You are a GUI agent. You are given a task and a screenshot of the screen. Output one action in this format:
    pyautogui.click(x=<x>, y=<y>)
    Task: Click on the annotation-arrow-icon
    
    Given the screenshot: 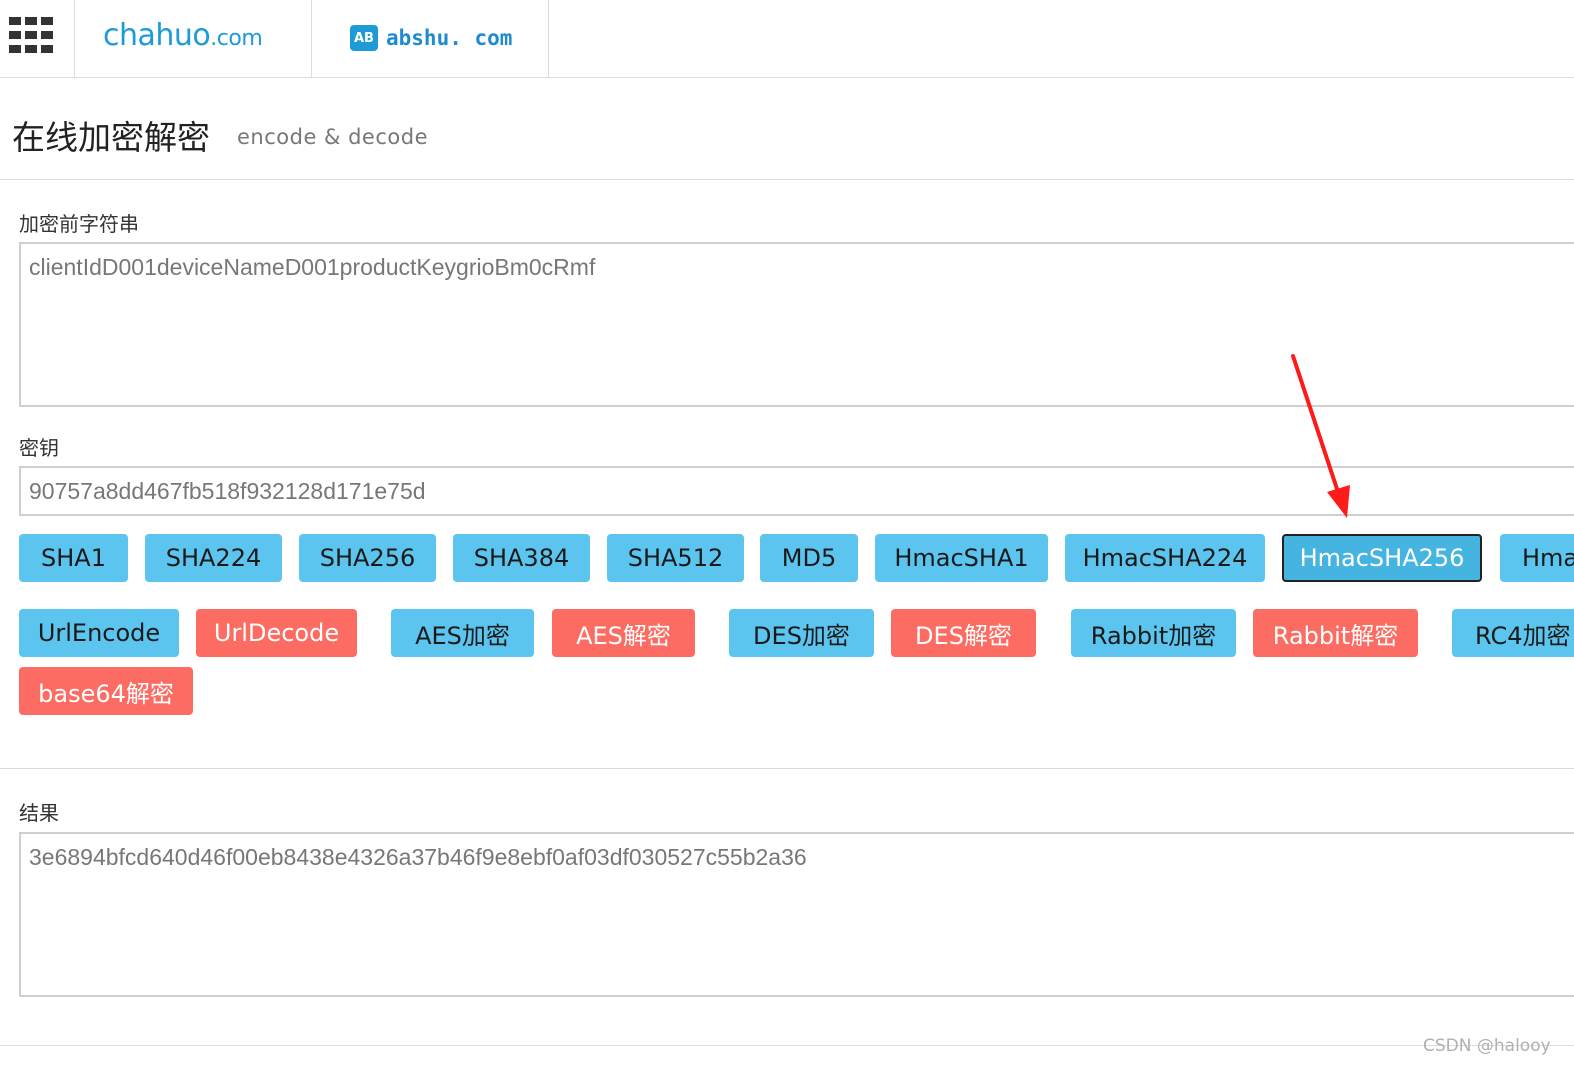 What is the action you would take?
    pyautogui.click(x=1320, y=436)
    